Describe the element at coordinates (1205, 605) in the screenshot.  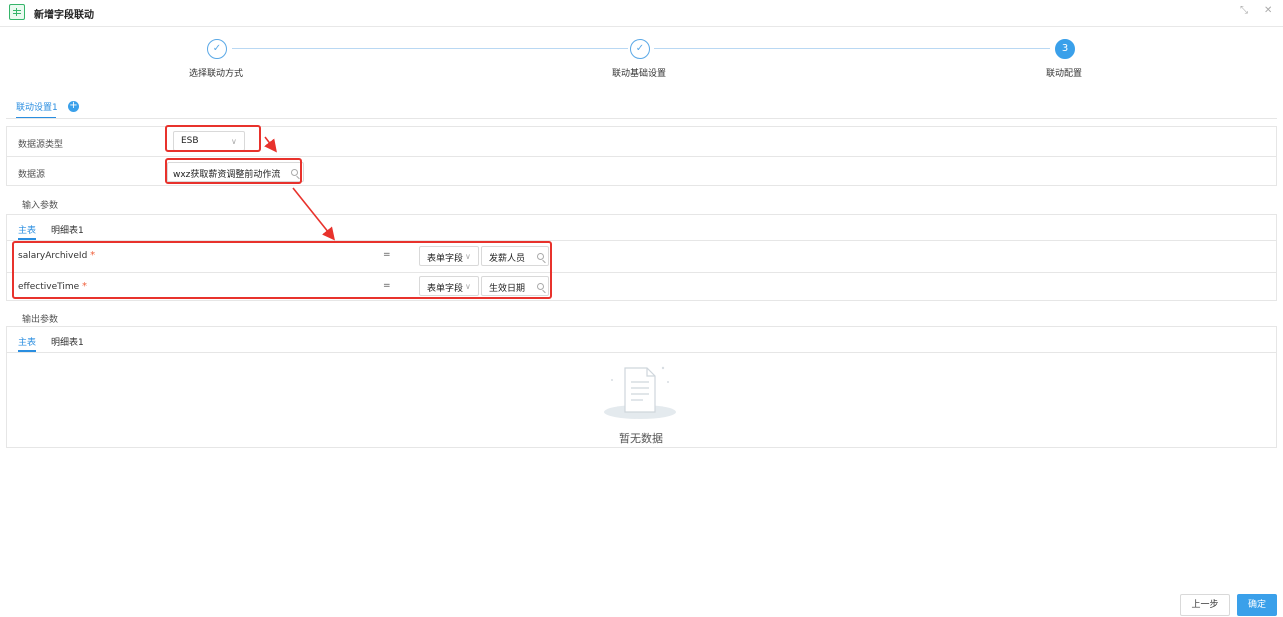
I see `previous-step-button: 上一步` at that location.